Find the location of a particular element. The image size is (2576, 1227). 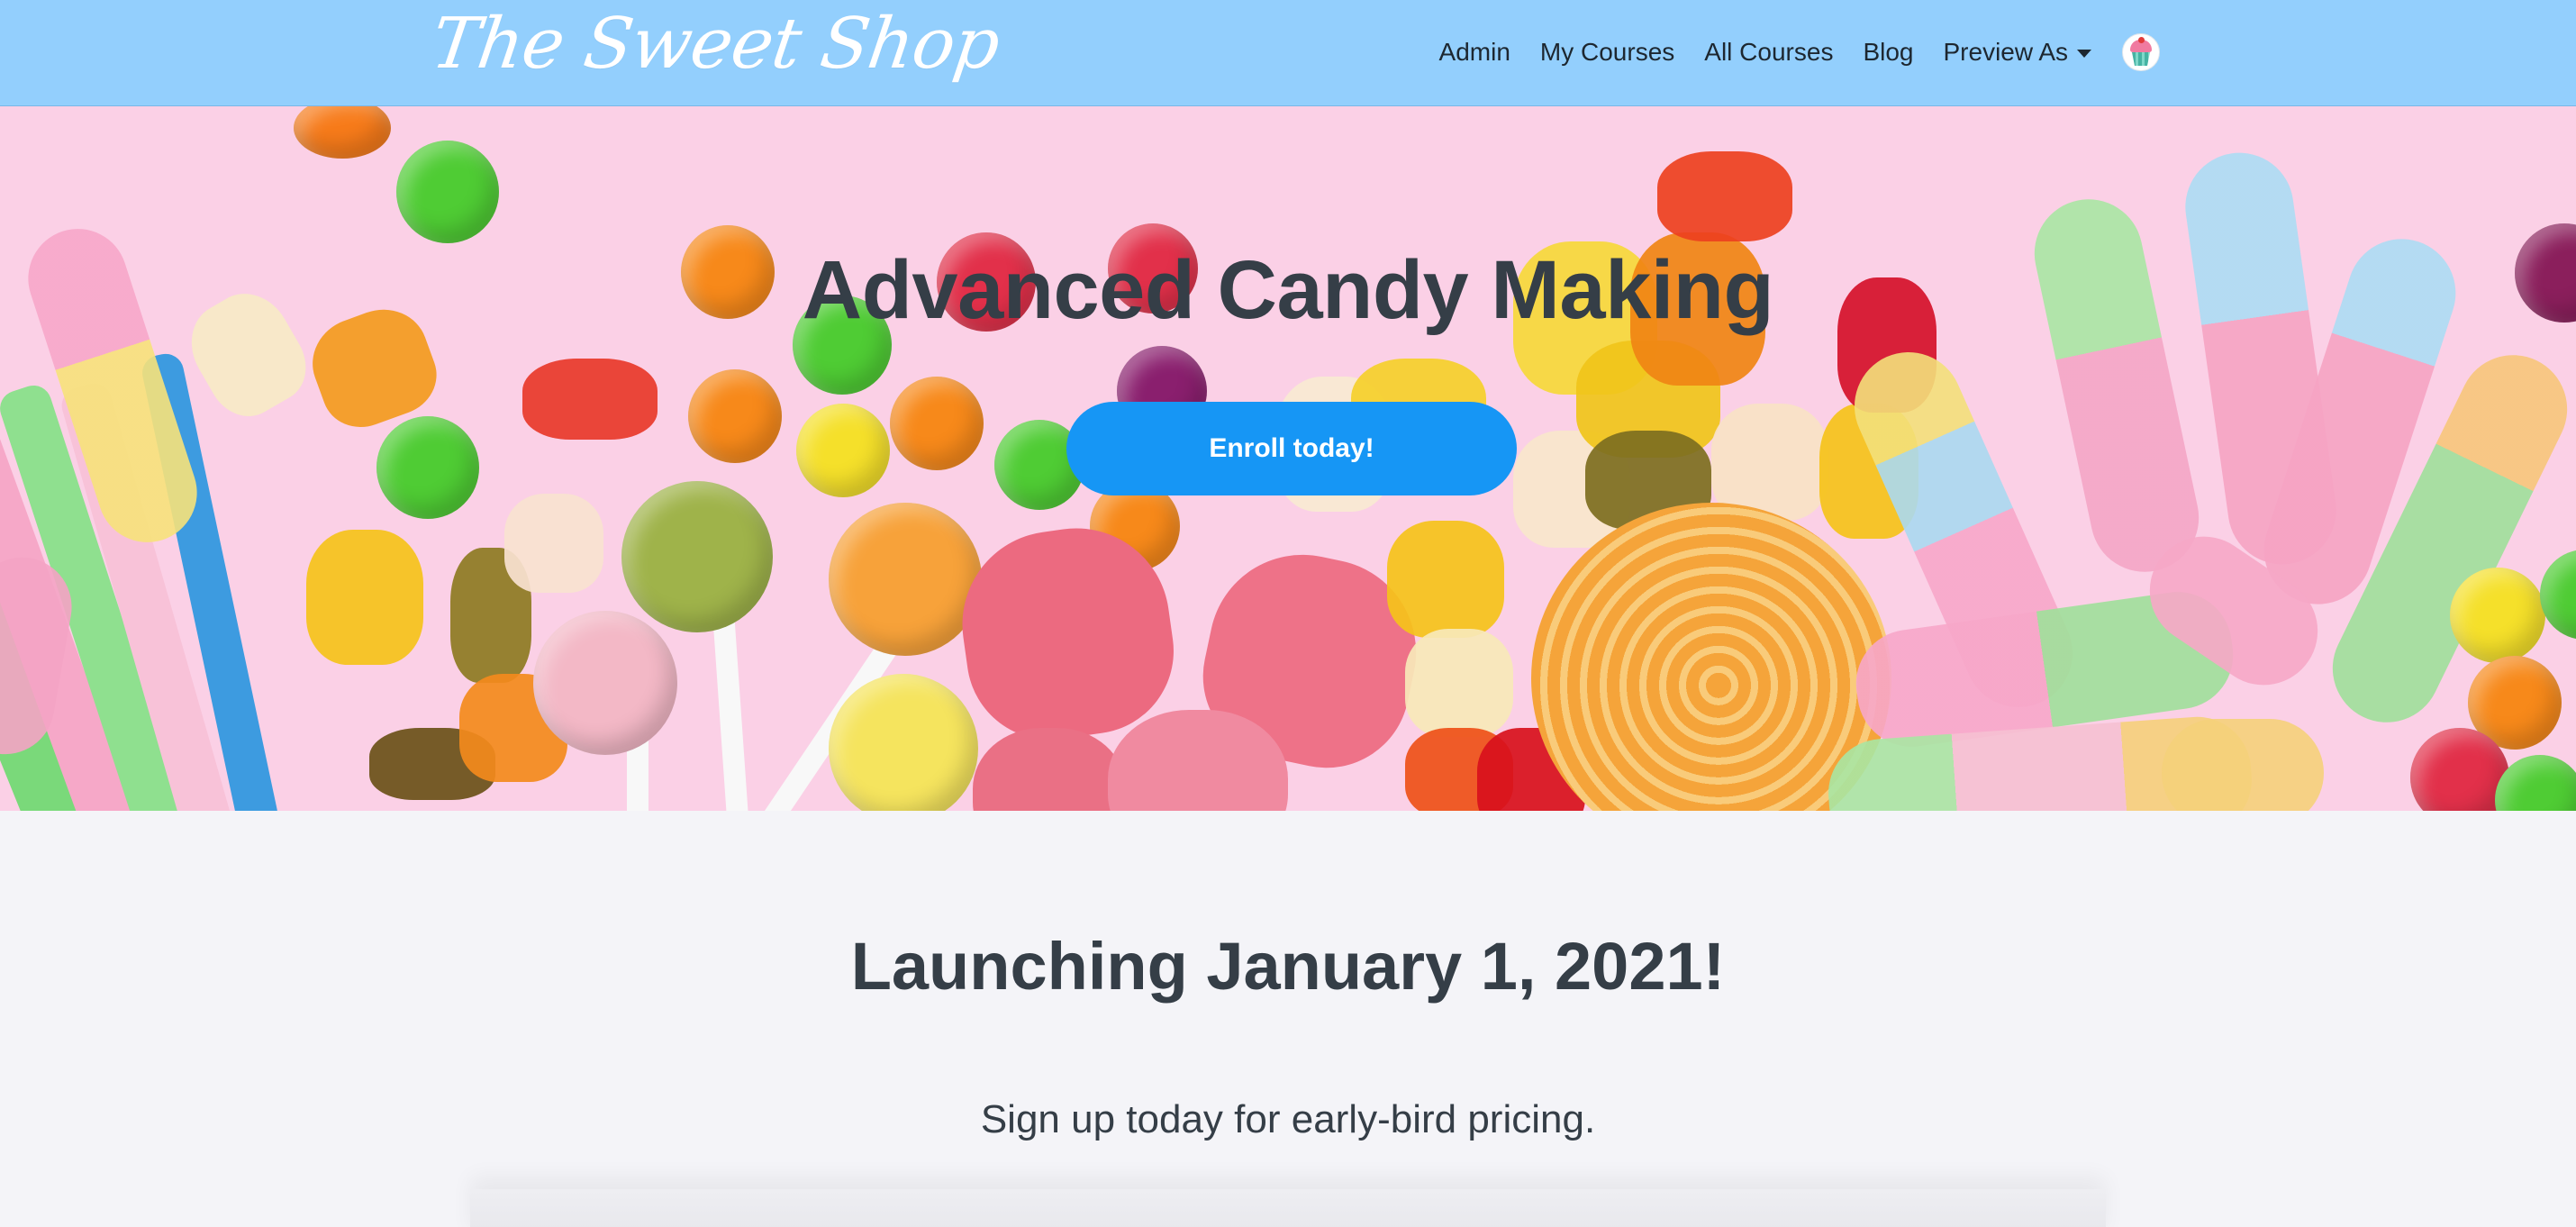

enroll-button: Enroll today! is located at coordinates (1291, 448).